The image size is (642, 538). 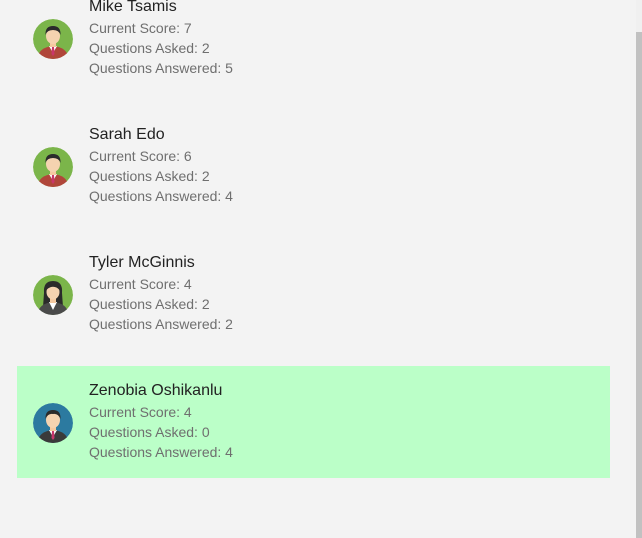 What do you see at coordinates (133, 7) in the screenshot?
I see `user-name: Mike Tsamis` at bounding box center [133, 7].